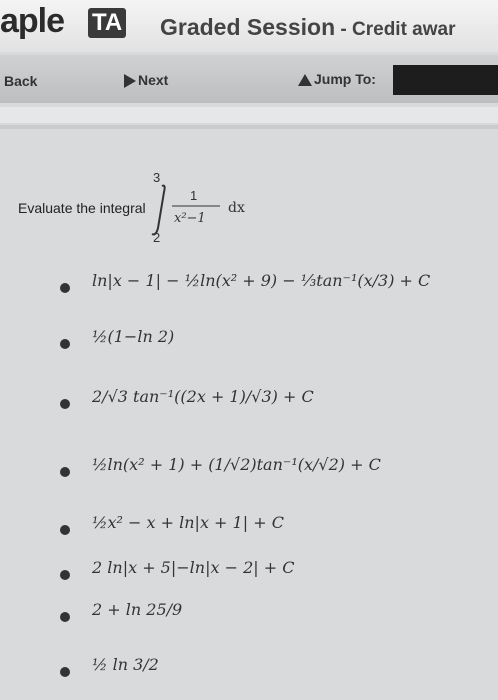 The image size is (498, 700). What do you see at coordinates (133, 336) in the screenshot?
I see `option-text: ½(1−ln 2)` at bounding box center [133, 336].